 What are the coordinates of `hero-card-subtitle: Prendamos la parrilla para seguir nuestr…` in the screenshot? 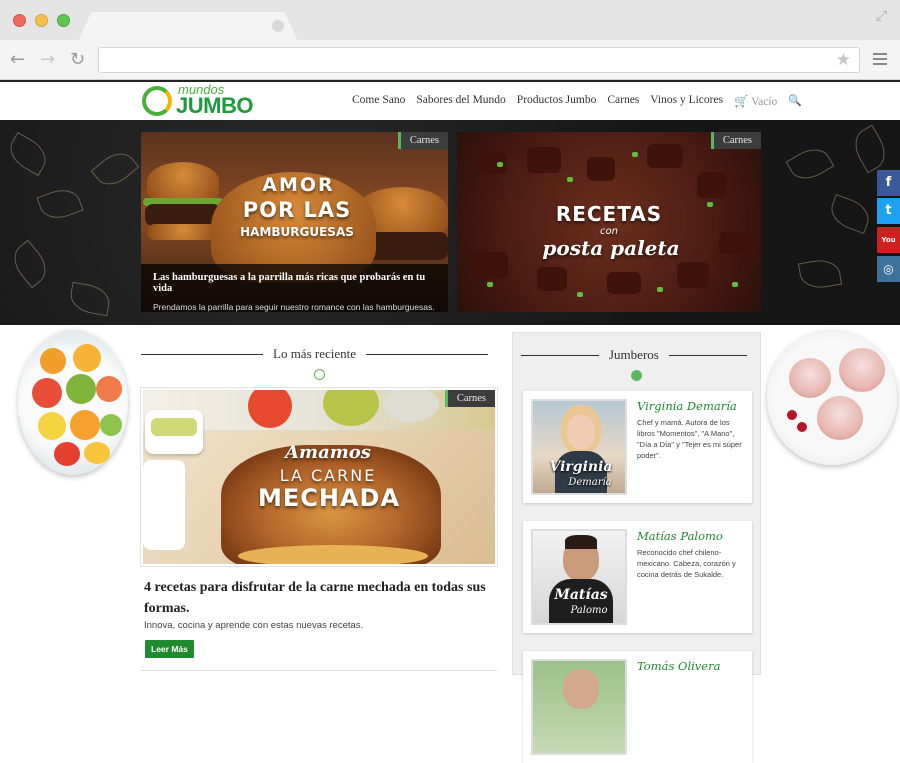 It's located at (294, 307).